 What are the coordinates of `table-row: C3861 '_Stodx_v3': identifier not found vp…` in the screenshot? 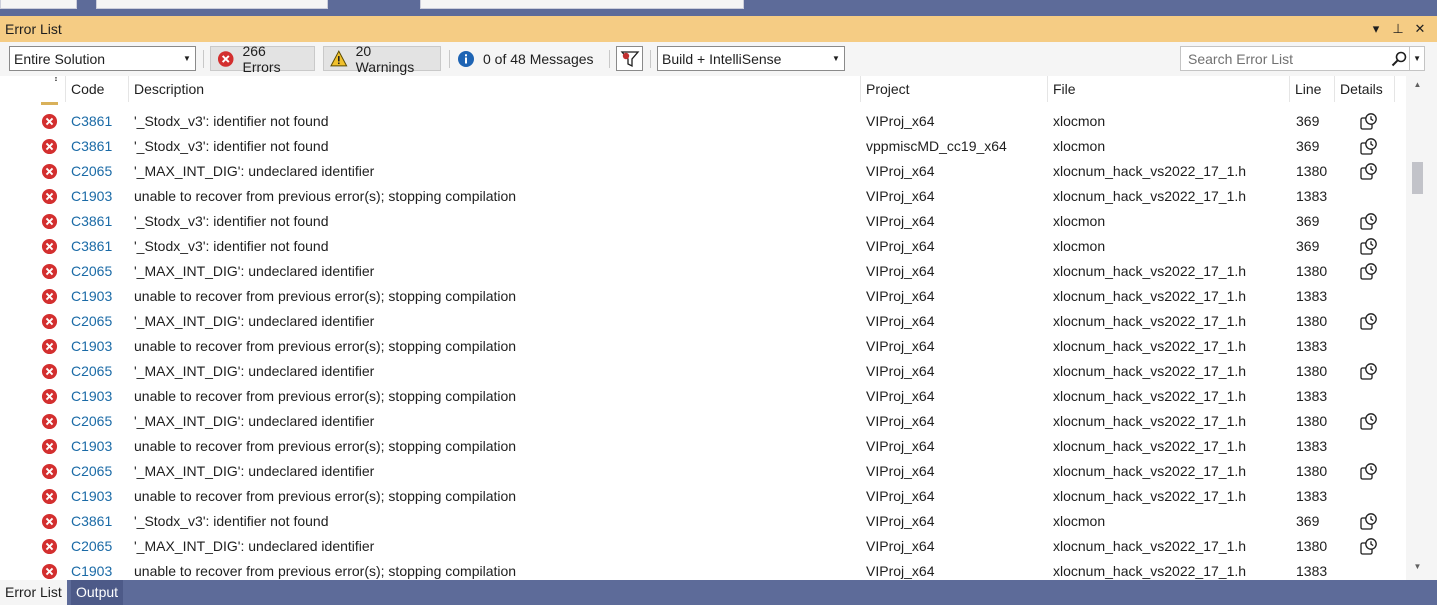 It's located at (703, 146).